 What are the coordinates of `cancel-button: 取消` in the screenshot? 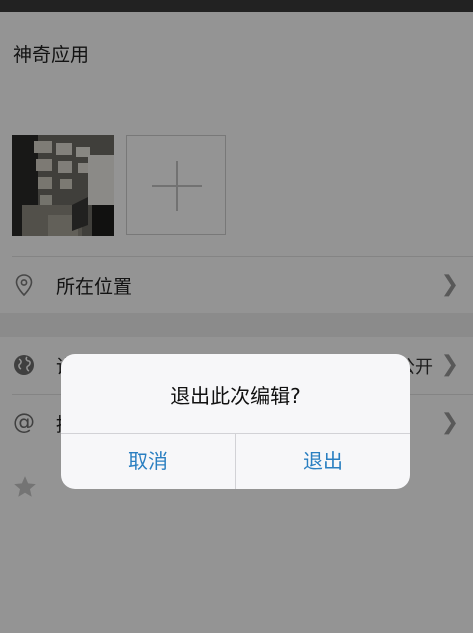 It's located at (148, 461).